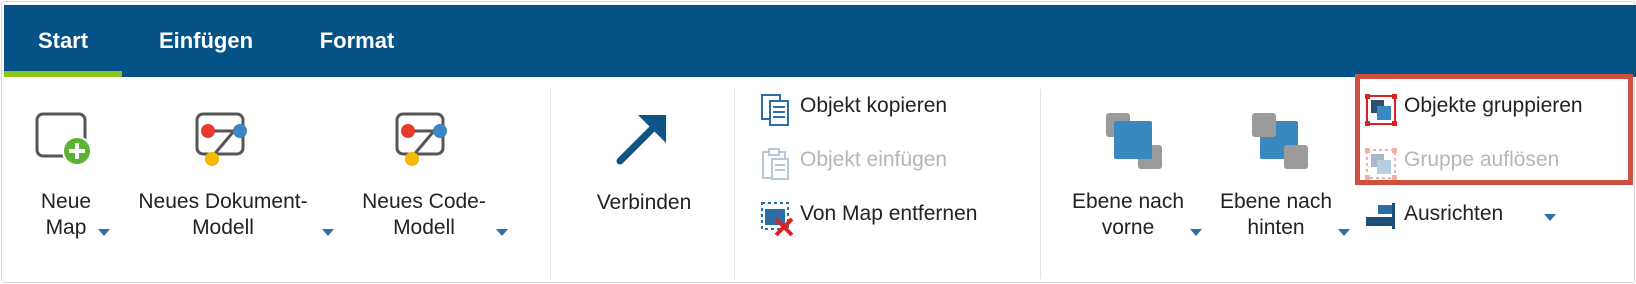  I want to click on new-document-model-button: Neues Dokument- Modell, so click(236, 180).